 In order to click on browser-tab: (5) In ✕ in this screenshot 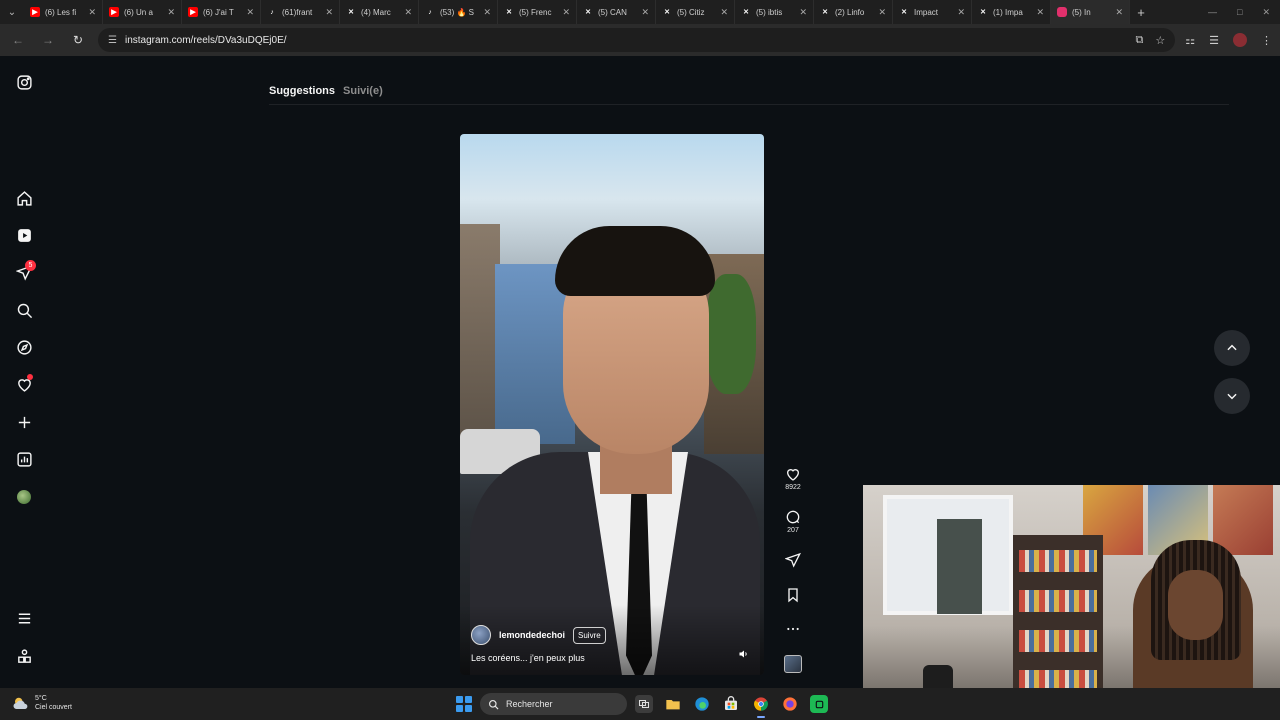, I will do `click(1090, 12)`.